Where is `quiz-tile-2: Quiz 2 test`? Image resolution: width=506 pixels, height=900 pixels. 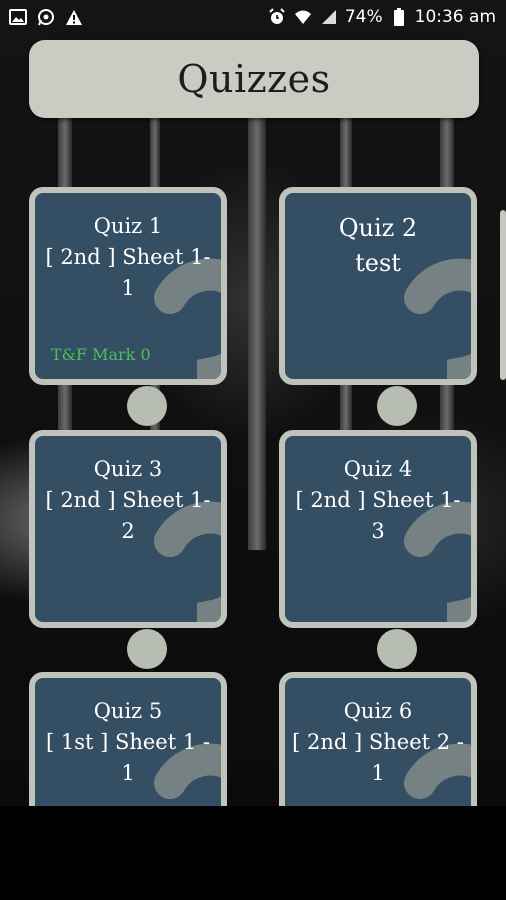
quiz-tile-2: Quiz 2 test is located at coordinates (378, 306).